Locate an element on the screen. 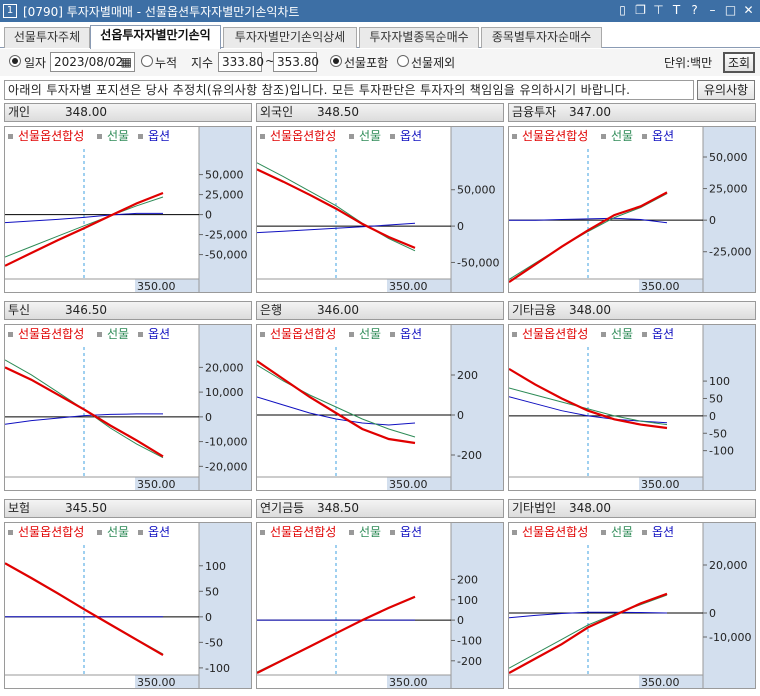  maximize-icon: □ is located at coordinates (730, 10).